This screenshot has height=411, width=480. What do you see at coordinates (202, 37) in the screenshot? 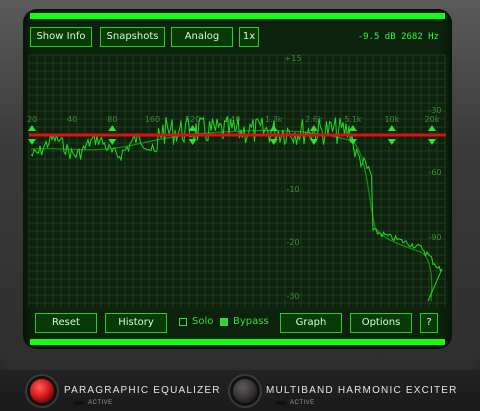
I see `analog-button: Analog` at bounding box center [202, 37].